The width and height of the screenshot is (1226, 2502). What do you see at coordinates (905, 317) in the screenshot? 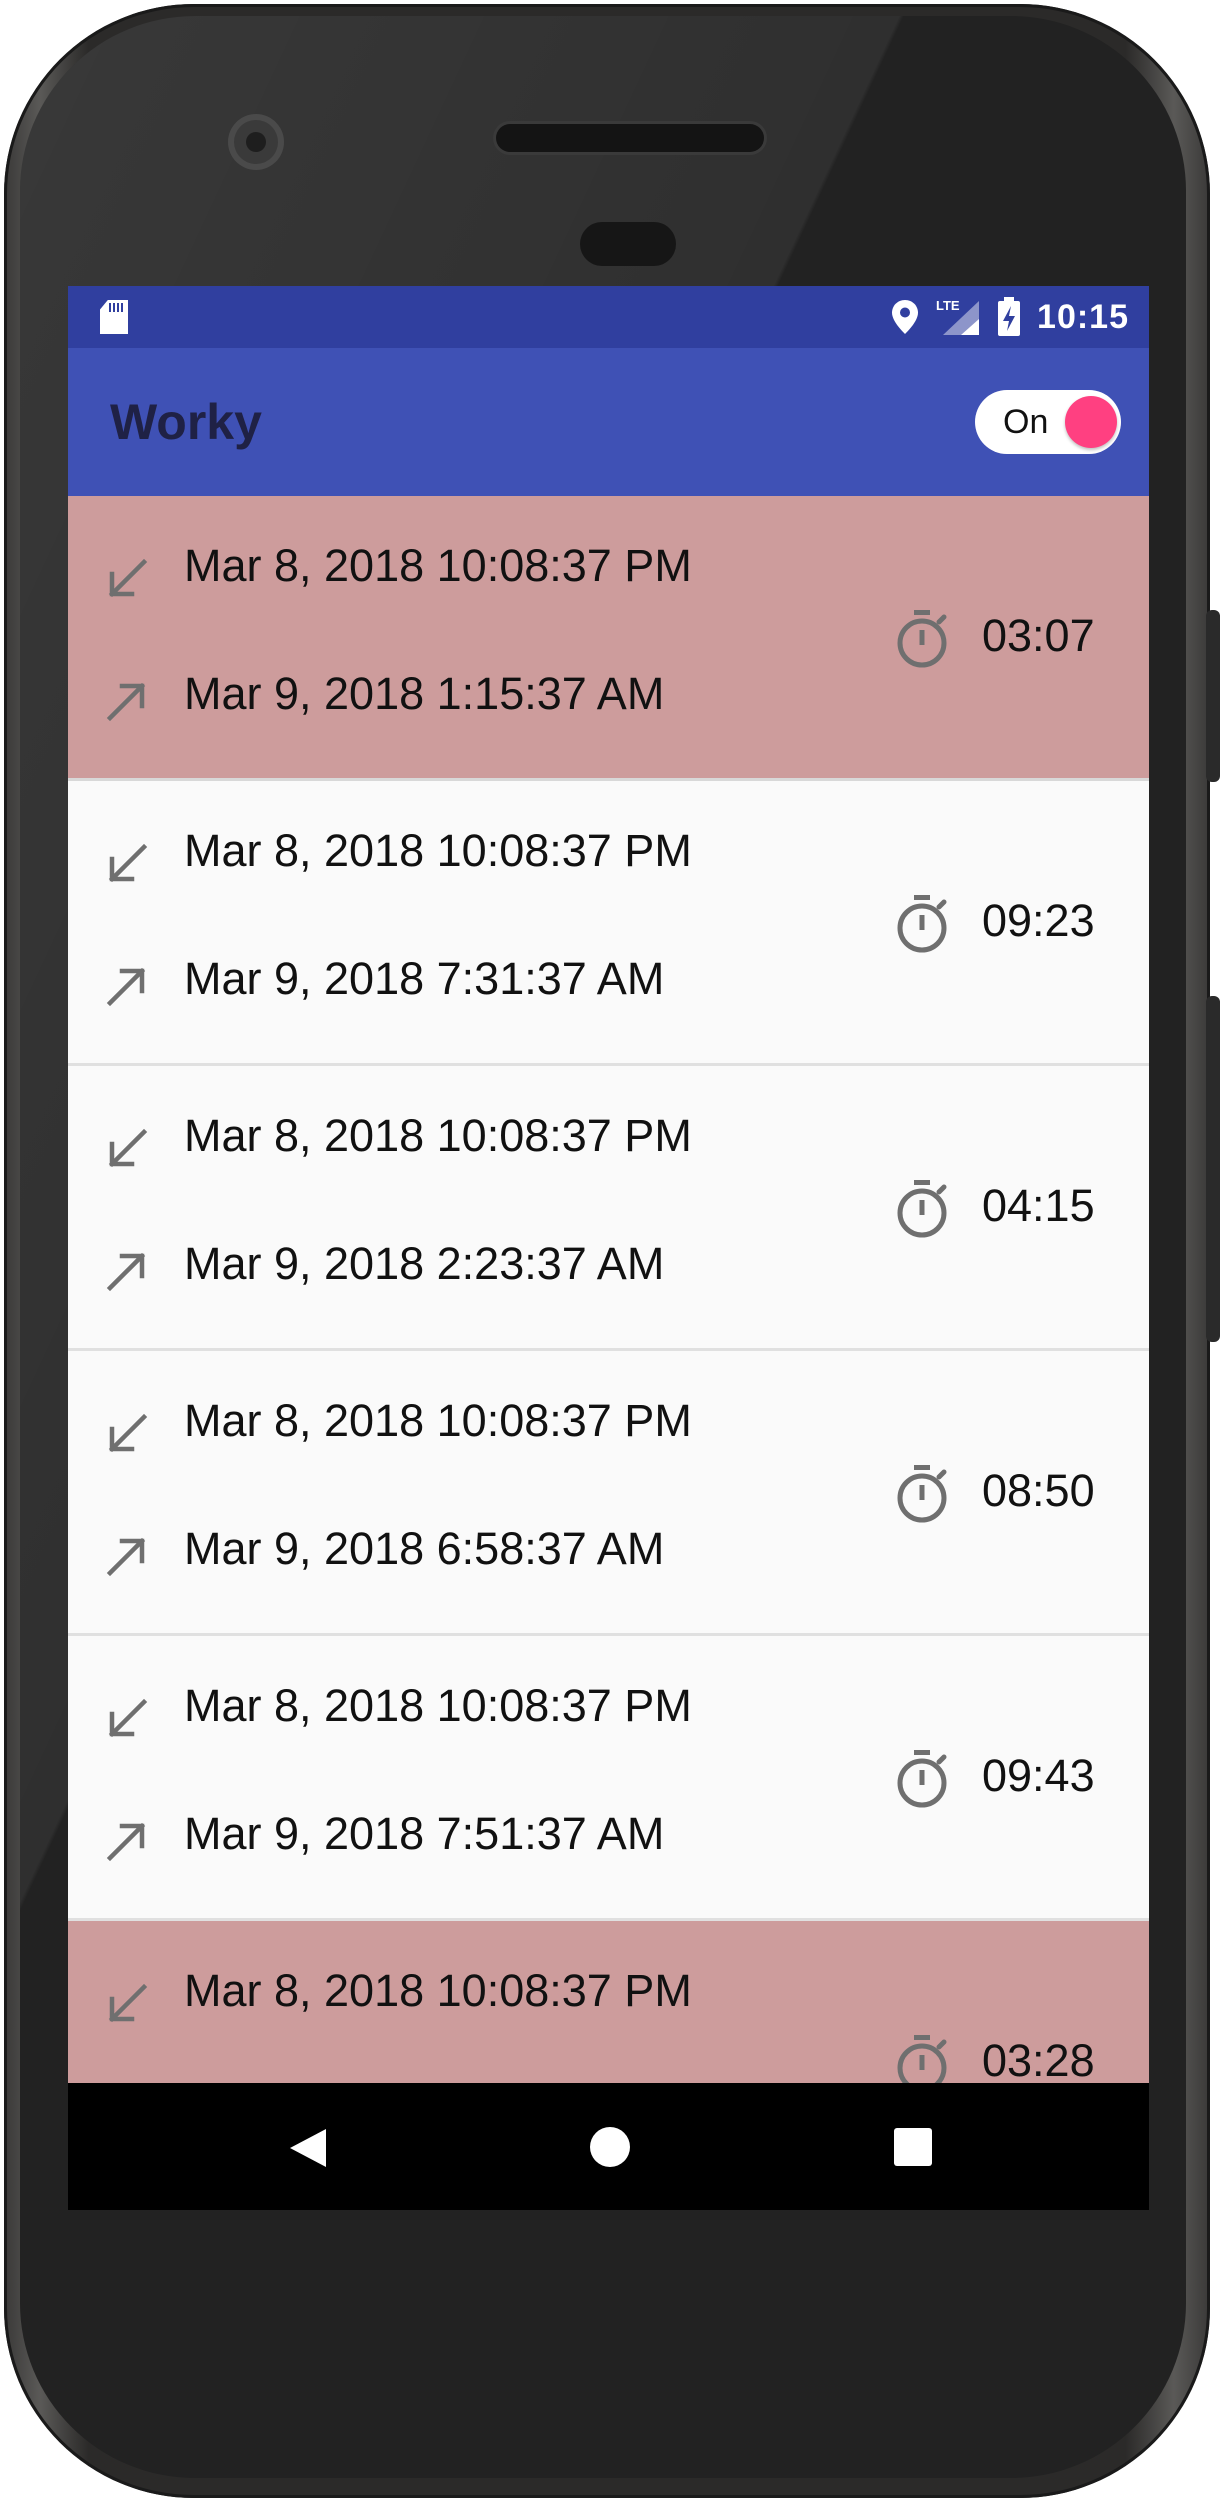
I see `location-icon` at bounding box center [905, 317].